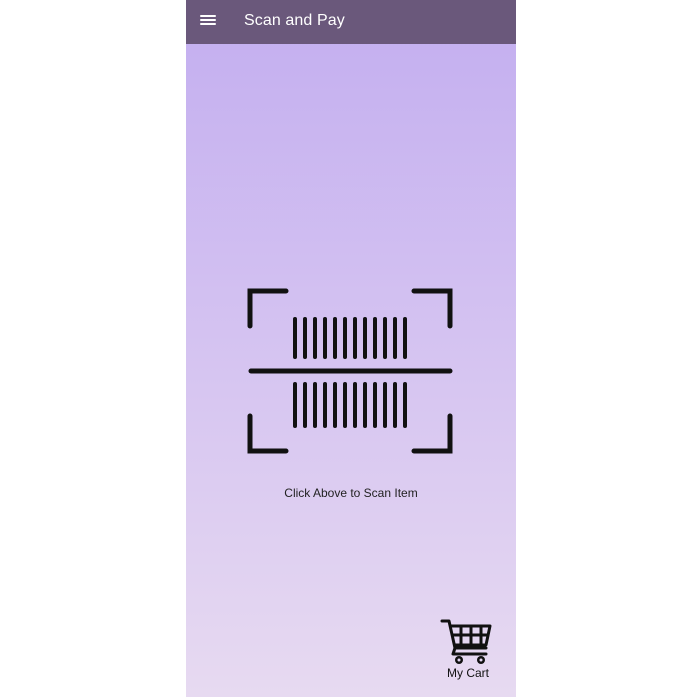 The image size is (697, 697). What do you see at coordinates (351, 22) in the screenshot?
I see `app-bar: Scan and Pay` at bounding box center [351, 22].